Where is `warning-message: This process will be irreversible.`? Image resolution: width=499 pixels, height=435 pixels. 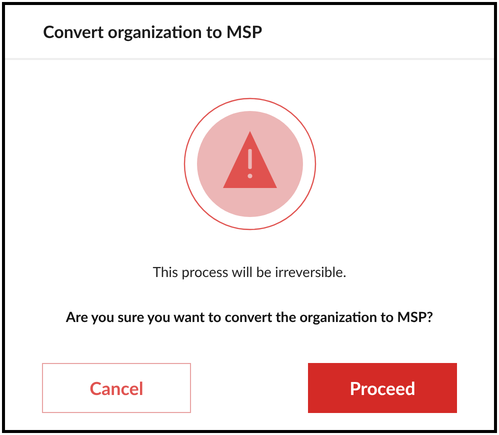
warning-message: This process will be irreversible. is located at coordinates (249, 272).